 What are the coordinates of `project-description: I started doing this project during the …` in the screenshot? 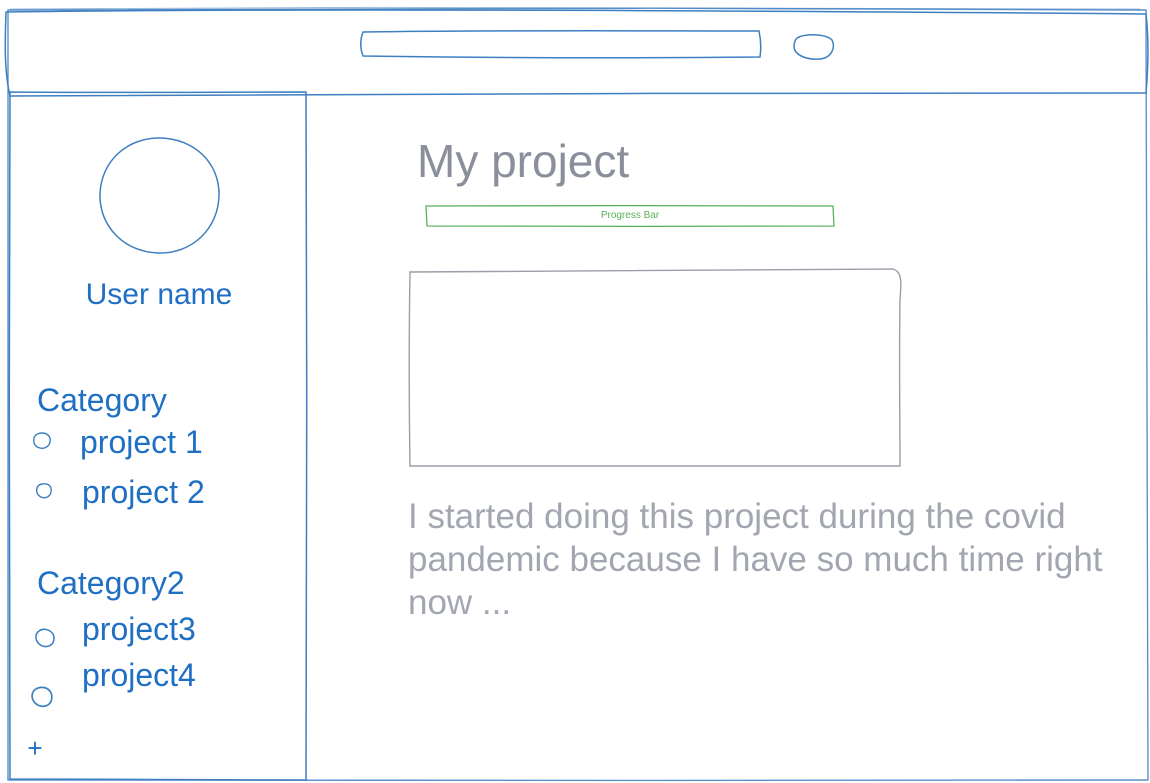 It's located at (755, 559).